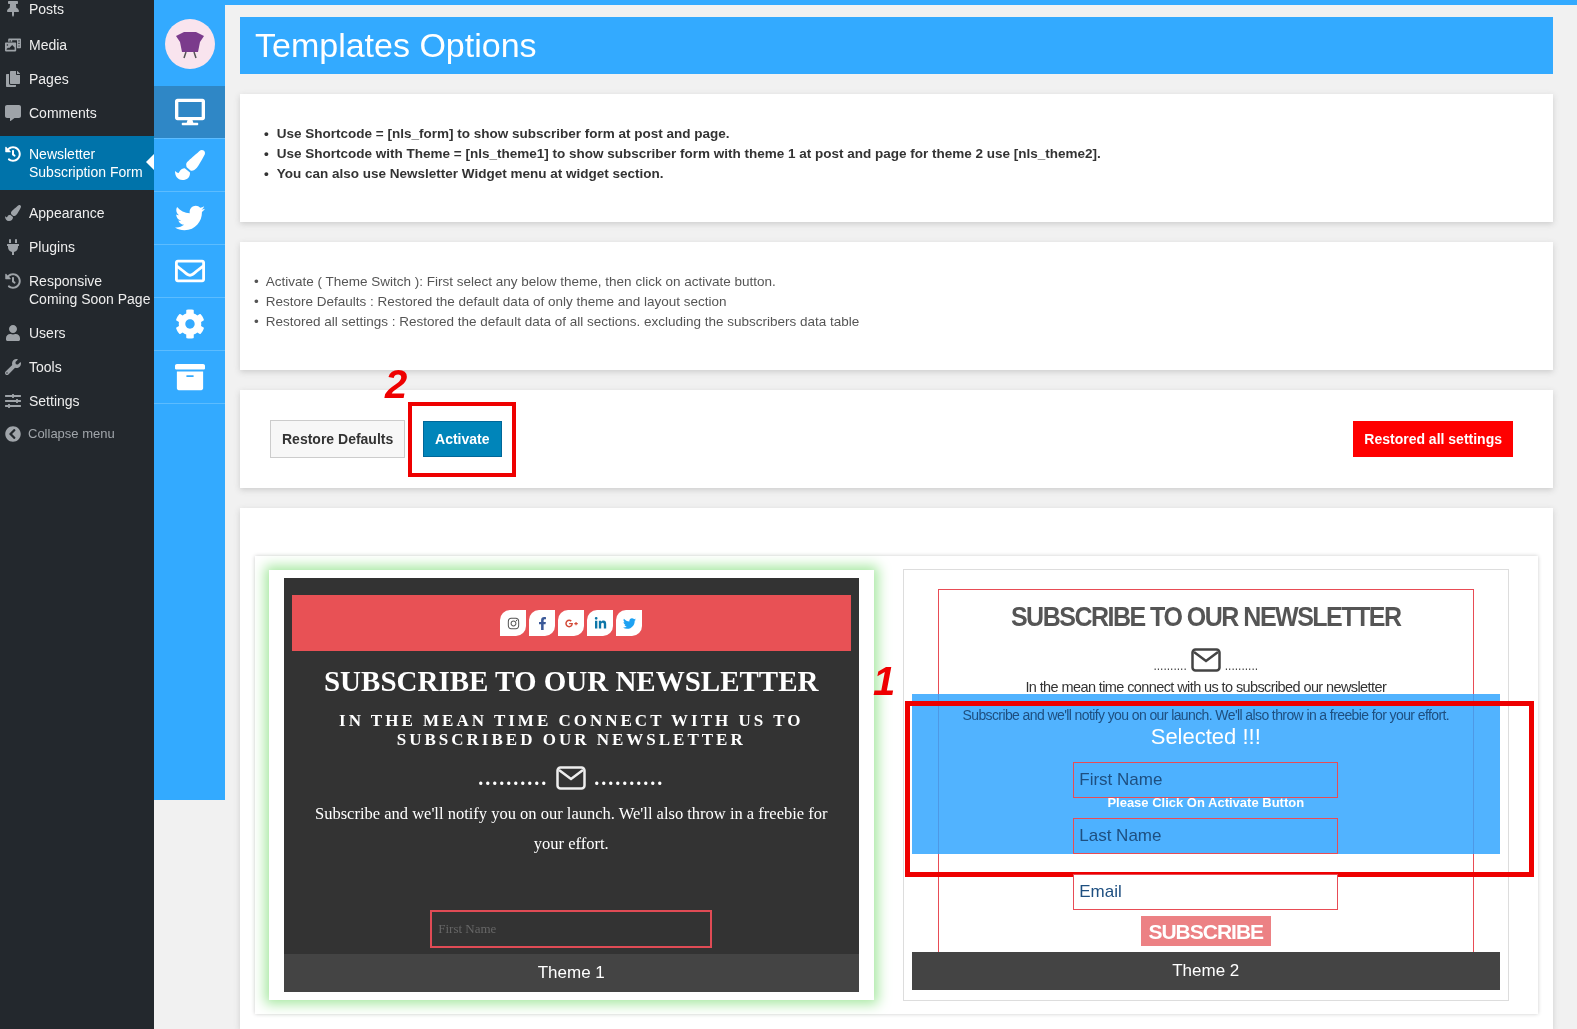 The image size is (1577, 1029). Describe the element at coordinates (1205, 737) in the screenshot. I see `selected-label: Selected !!!` at that location.